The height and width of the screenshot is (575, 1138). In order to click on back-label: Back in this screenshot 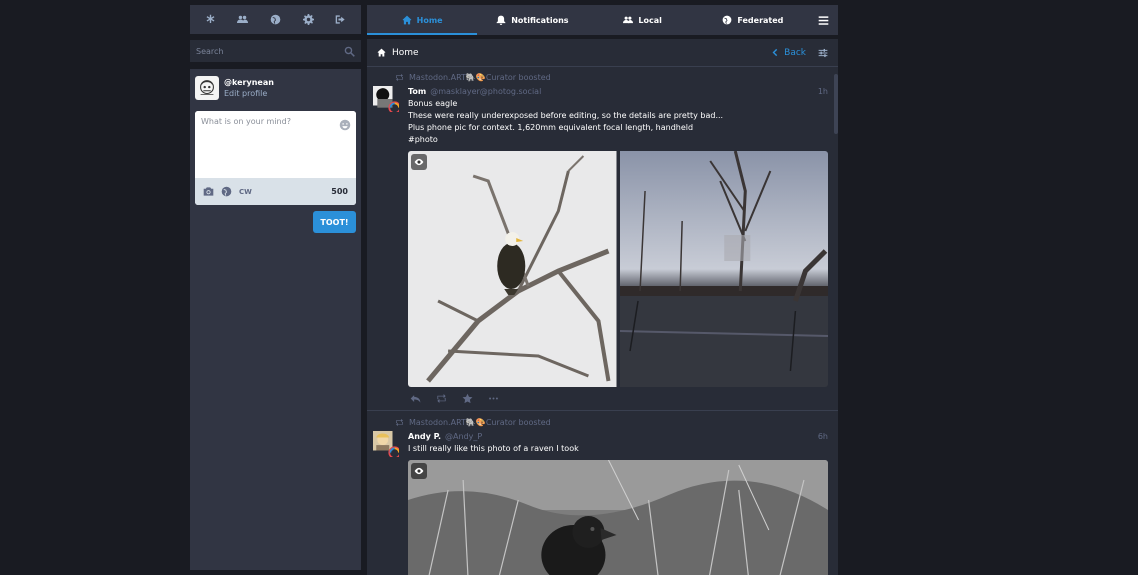, I will do `click(795, 52)`.